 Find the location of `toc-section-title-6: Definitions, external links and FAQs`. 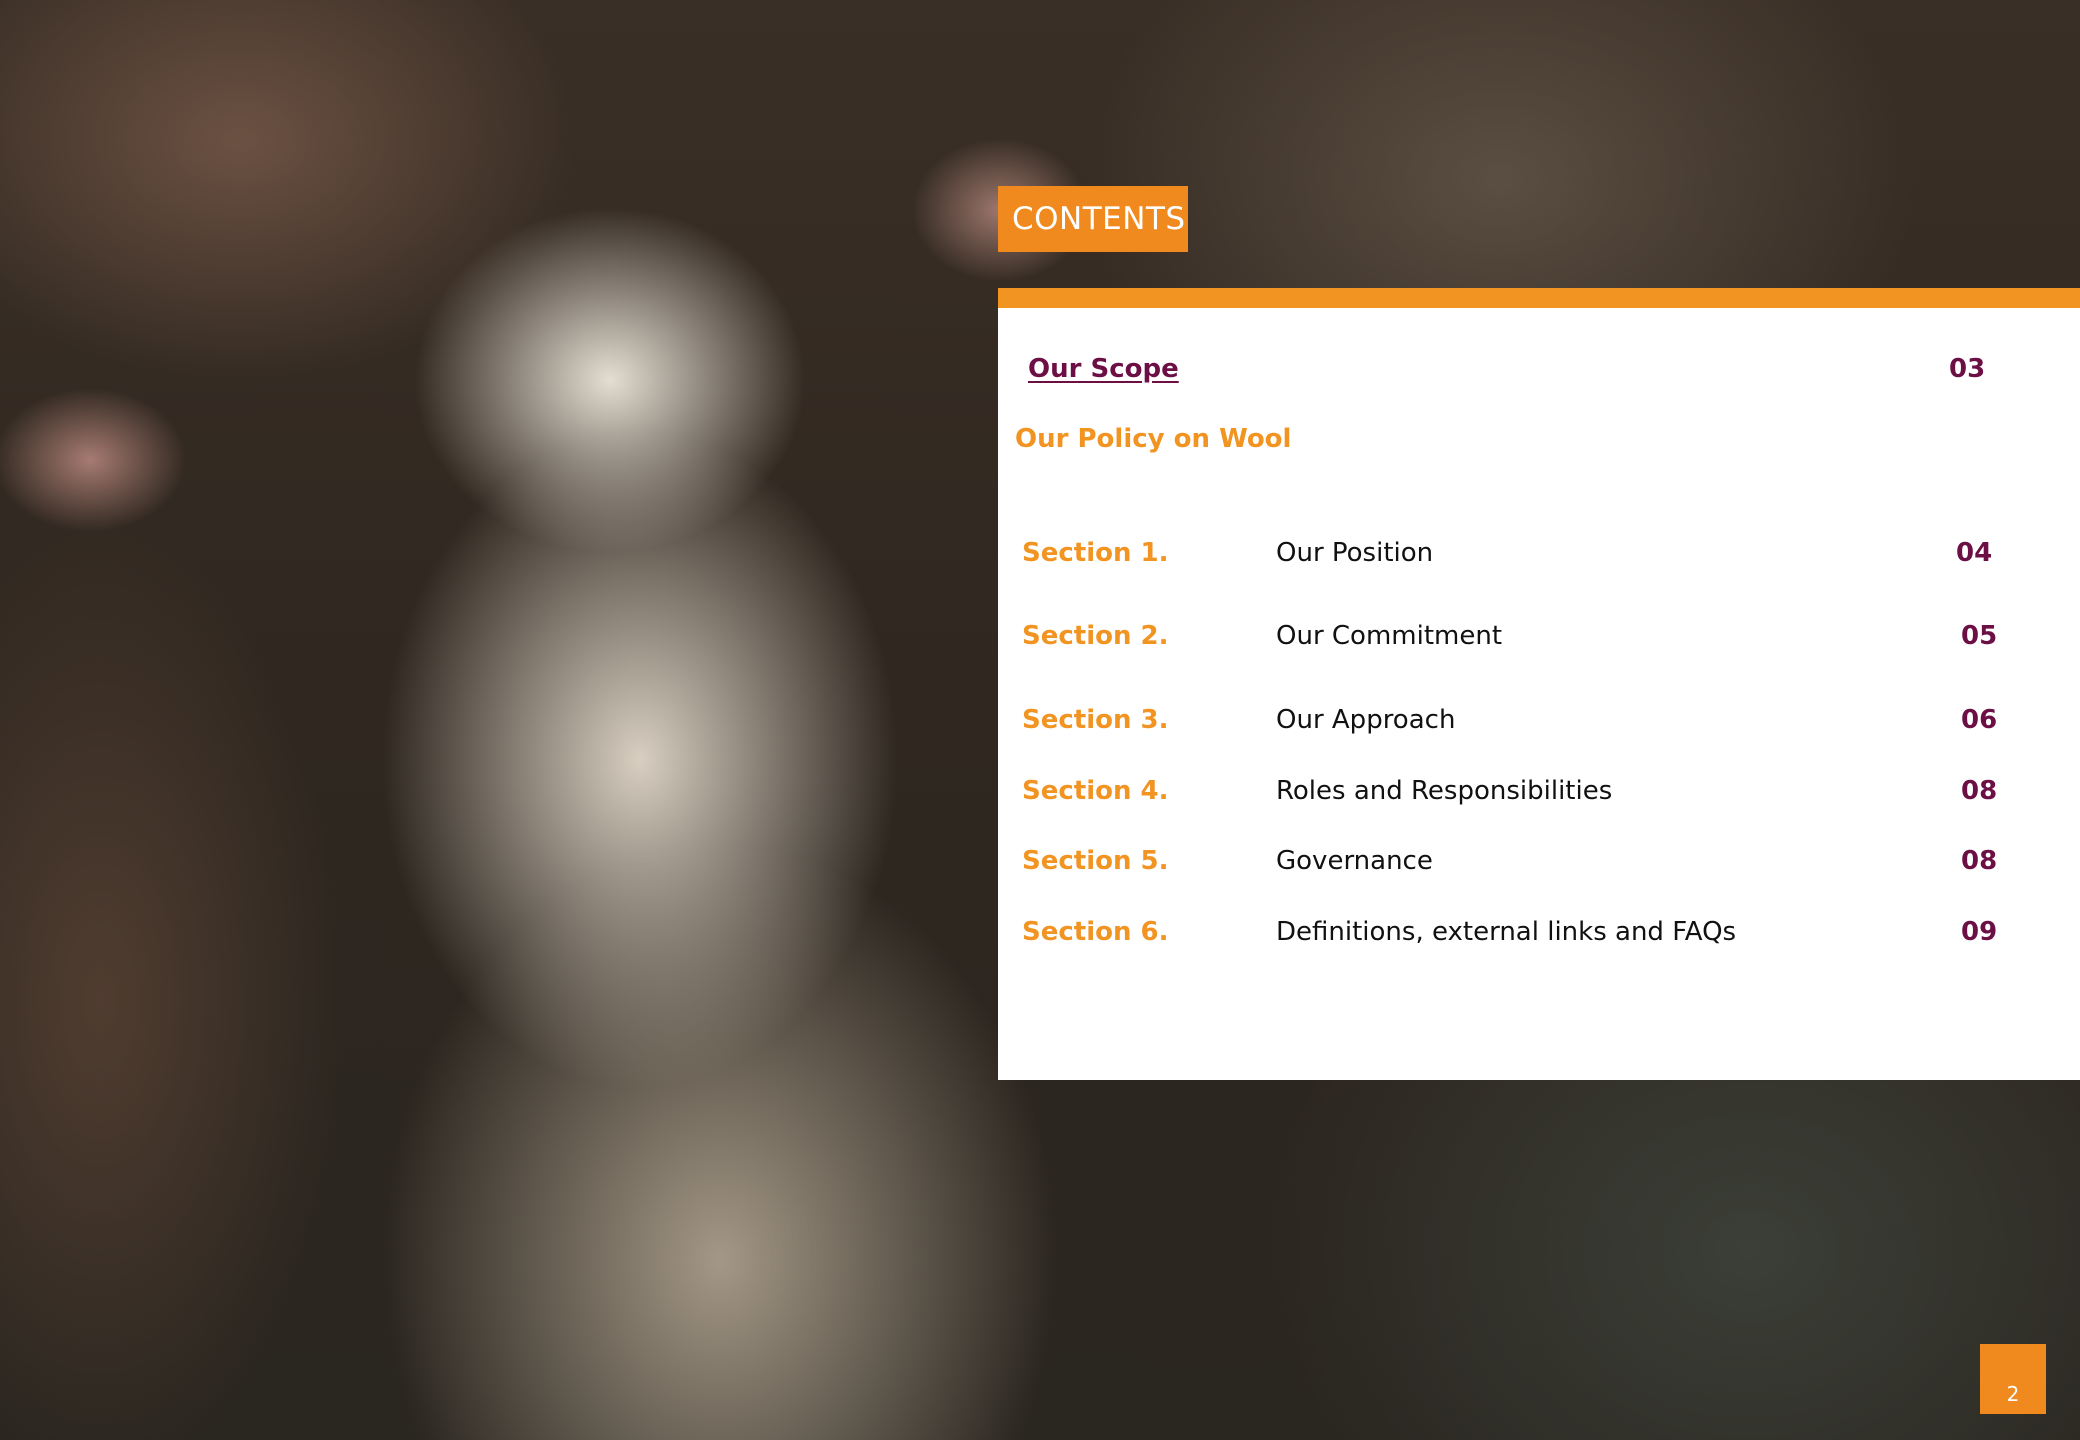

toc-section-title-6: Definitions, external links and FAQs is located at coordinates (1506, 932).